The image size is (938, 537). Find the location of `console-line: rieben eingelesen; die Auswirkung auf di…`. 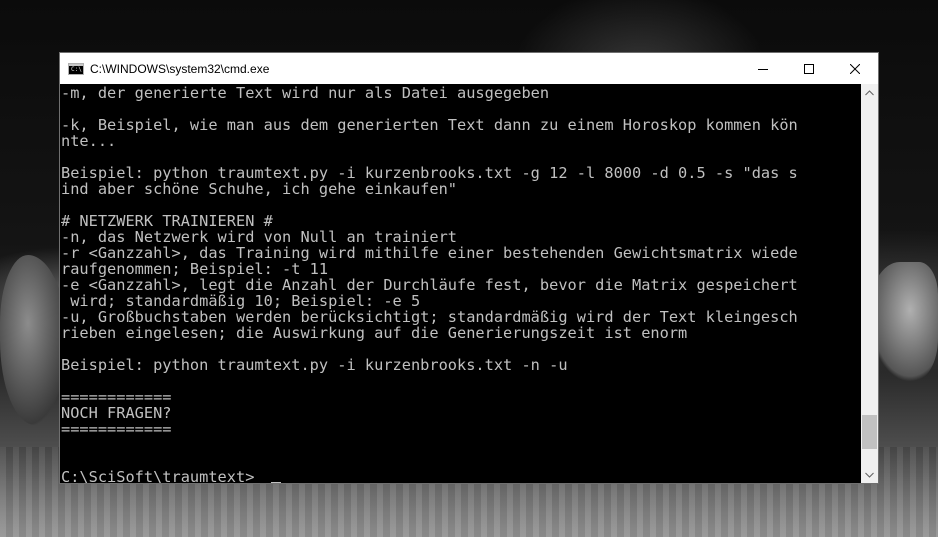

console-line: rieben eingelesen; die Auswirkung auf di… is located at coordinates (374, 333).